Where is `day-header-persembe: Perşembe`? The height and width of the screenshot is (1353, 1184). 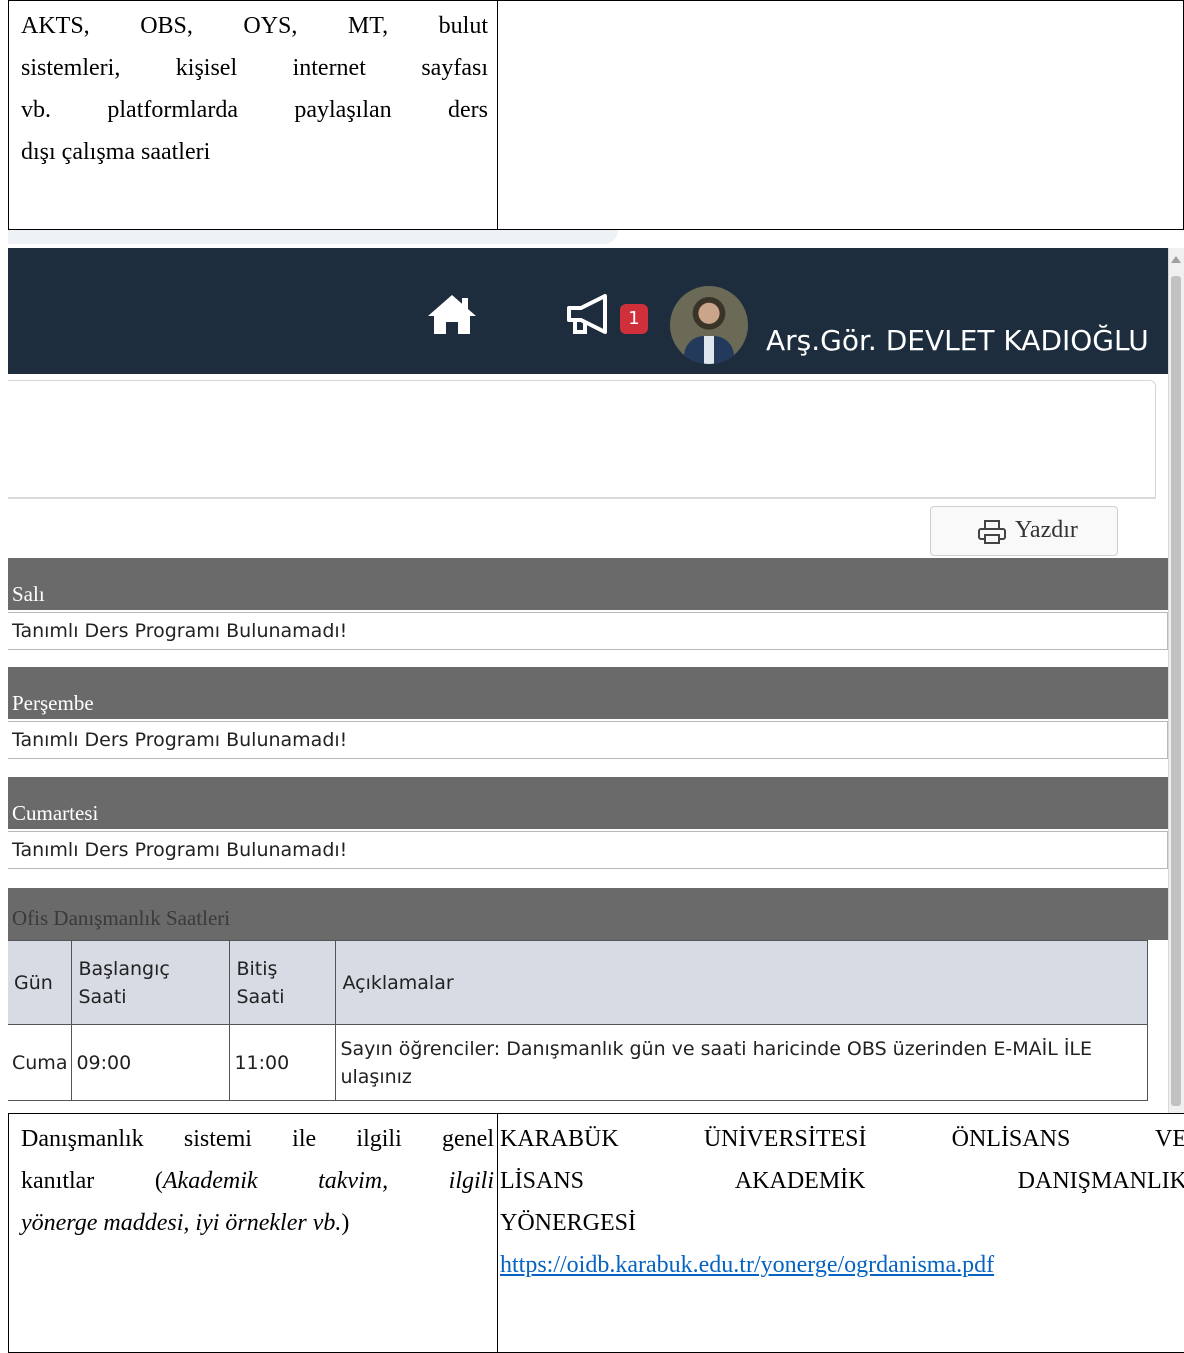 day-header-persembe: Perşembe is located at coordinates (588, 693).